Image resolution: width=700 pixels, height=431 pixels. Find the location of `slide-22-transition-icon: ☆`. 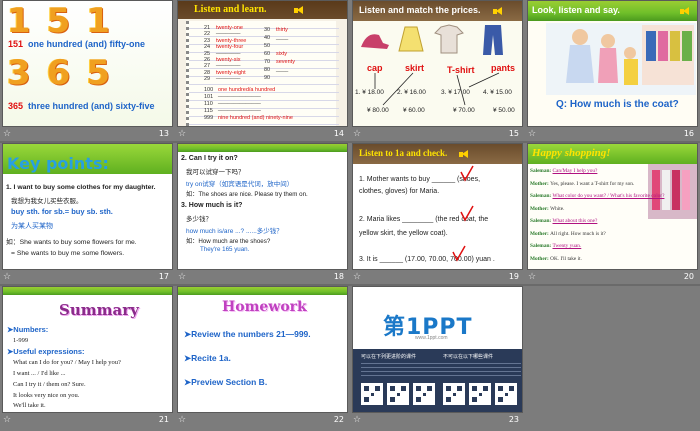

slide-22-transition-icon: ☆ is located at coordinates (182, 420).